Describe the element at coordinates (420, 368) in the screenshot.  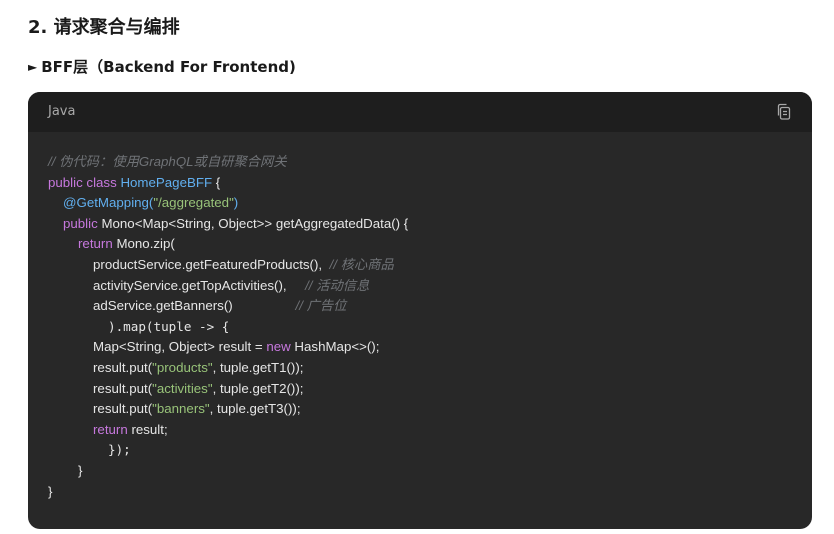
I see `code-line: result.put("products", tuple.getT1());` at that location.